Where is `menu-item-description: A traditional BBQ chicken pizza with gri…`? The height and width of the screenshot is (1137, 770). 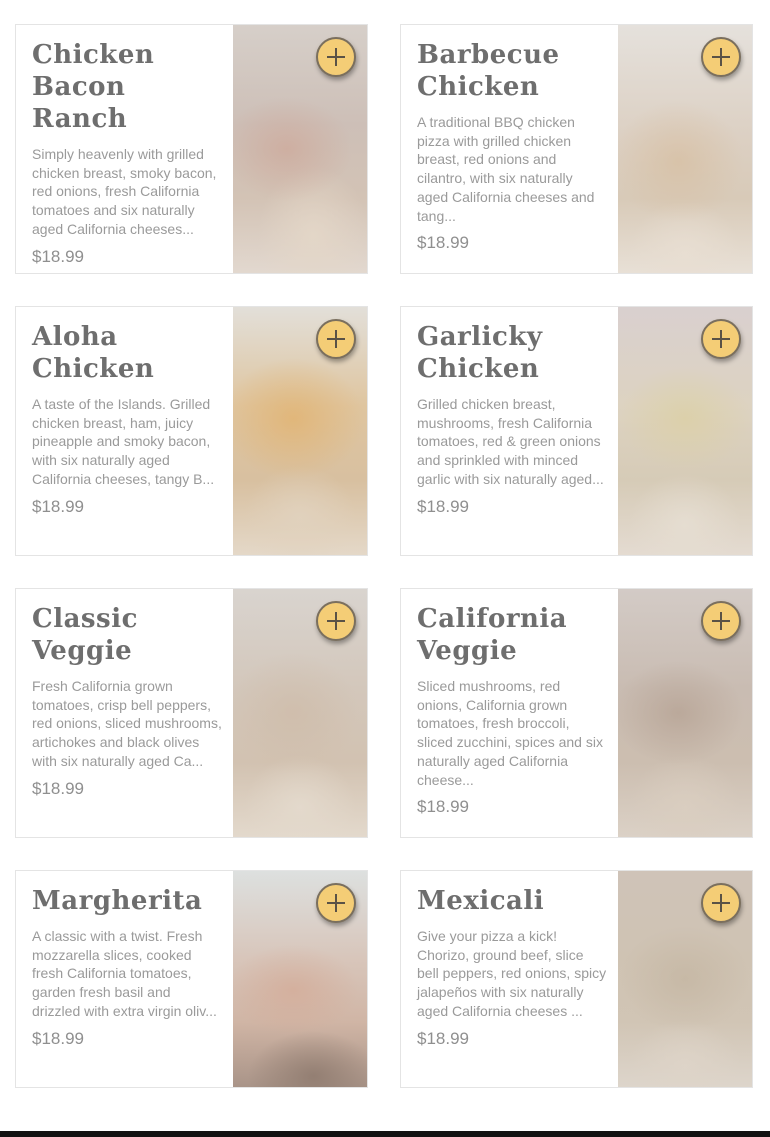
menu-item-description: A traditional BBQ chicken pizza with gri… is located at coordinates (506, 169).